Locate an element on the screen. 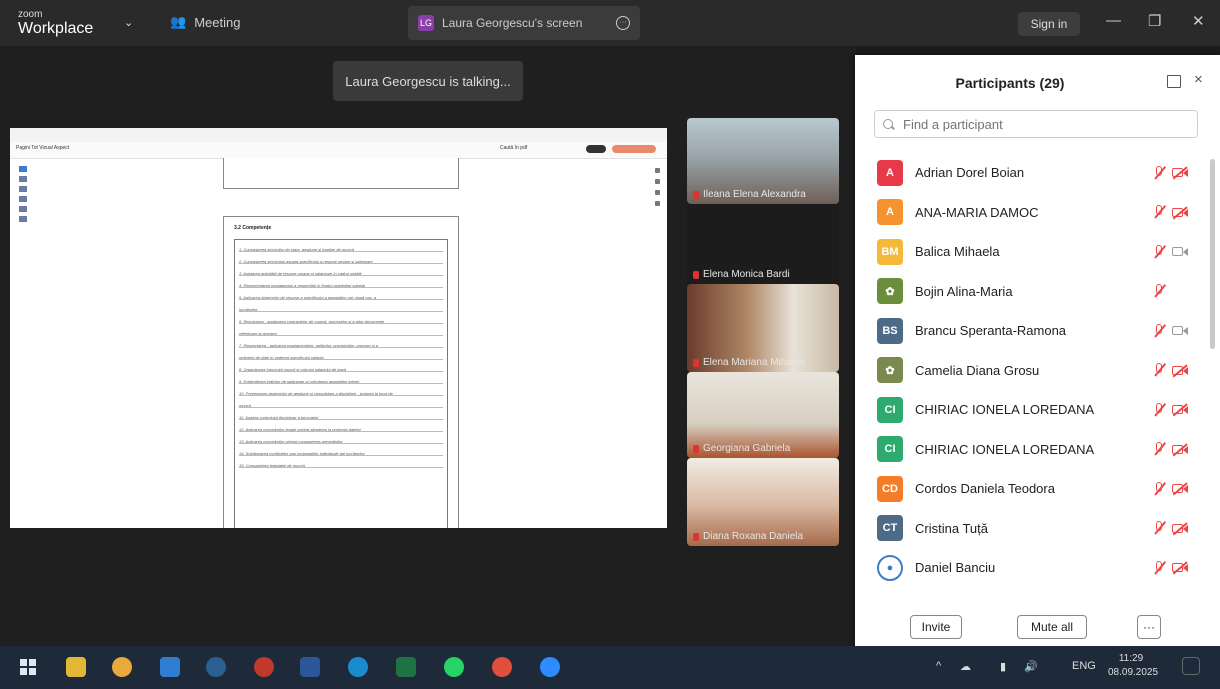 Image resolution: width=1220 pixels, height=689 pixels. participants-scrollbar is located at coordinates (1212, 254).